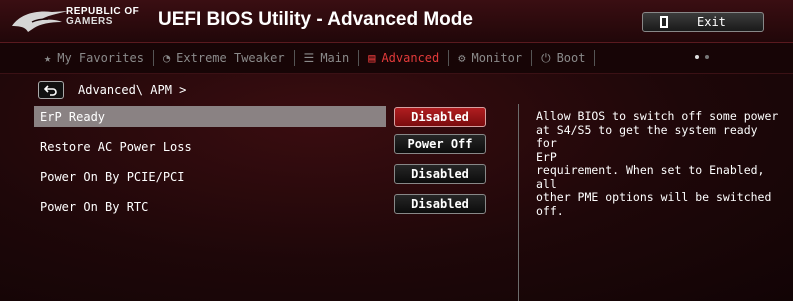 The image size is (793, 301). Describe the element at coordinates (94, 207) in the screenshot. I see `setting-label: Power On By RTC` at that location.